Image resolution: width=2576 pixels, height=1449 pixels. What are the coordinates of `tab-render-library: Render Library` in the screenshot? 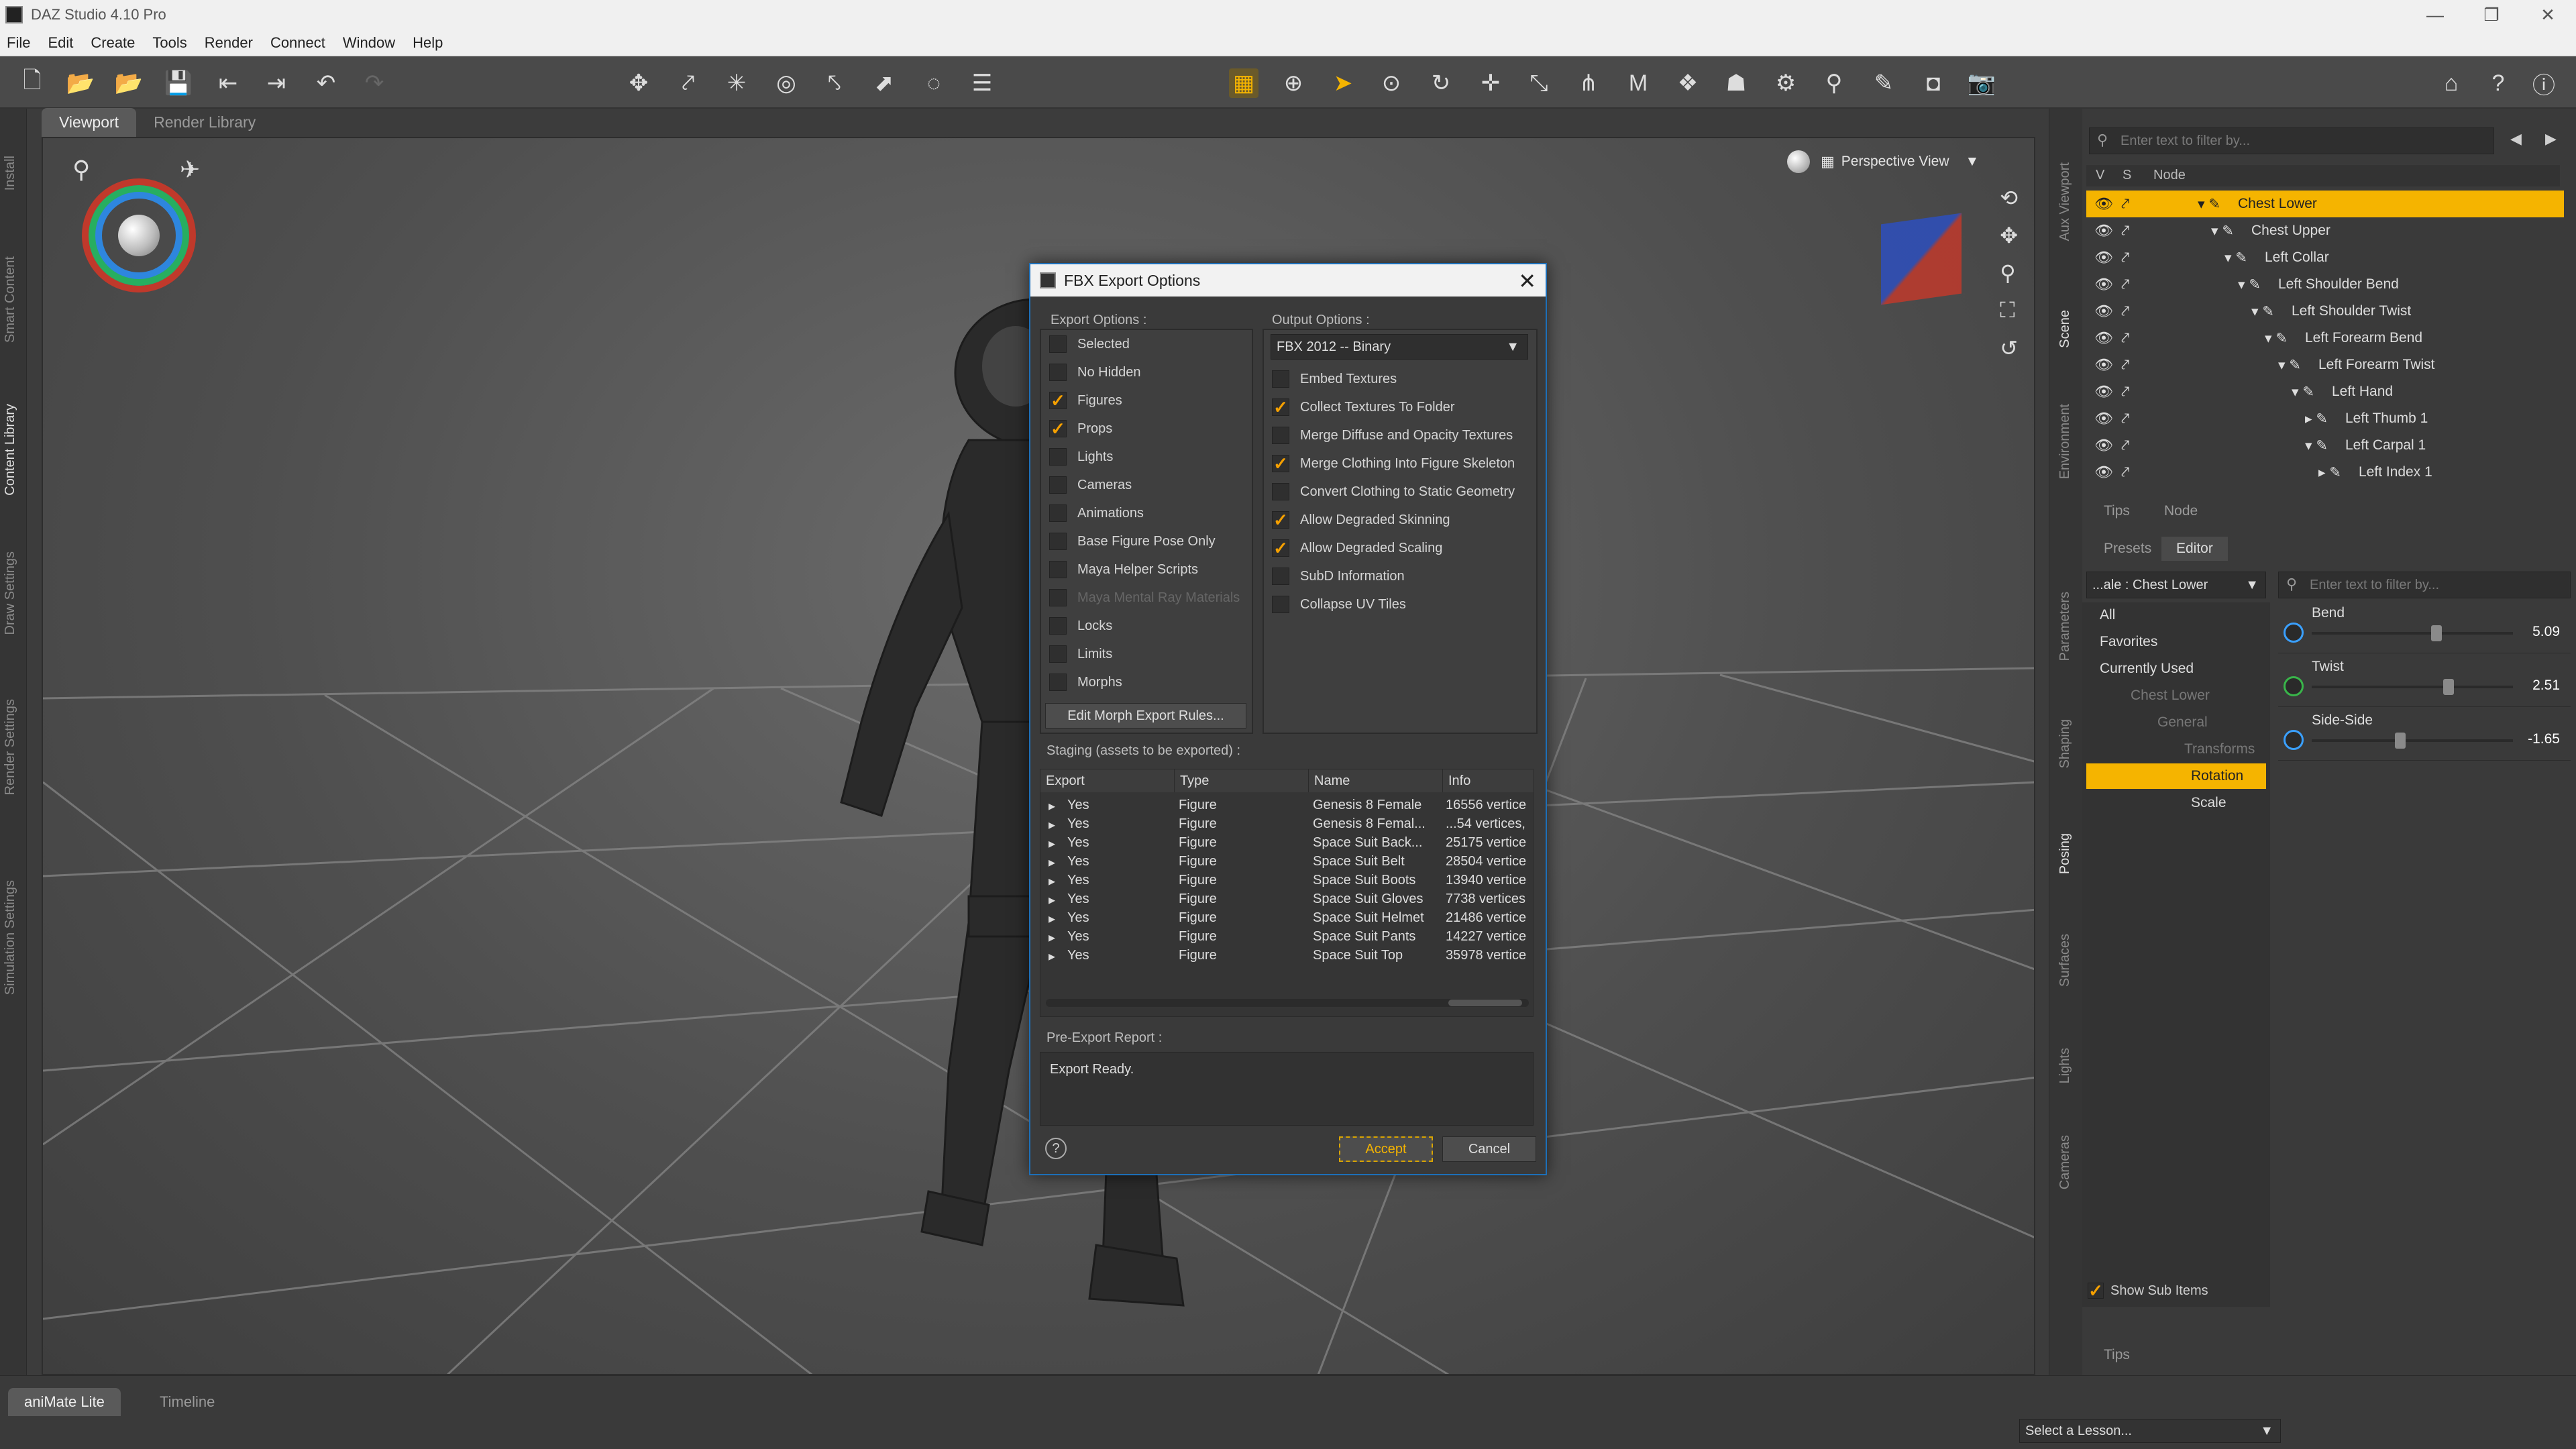 It's located at (204, 122).